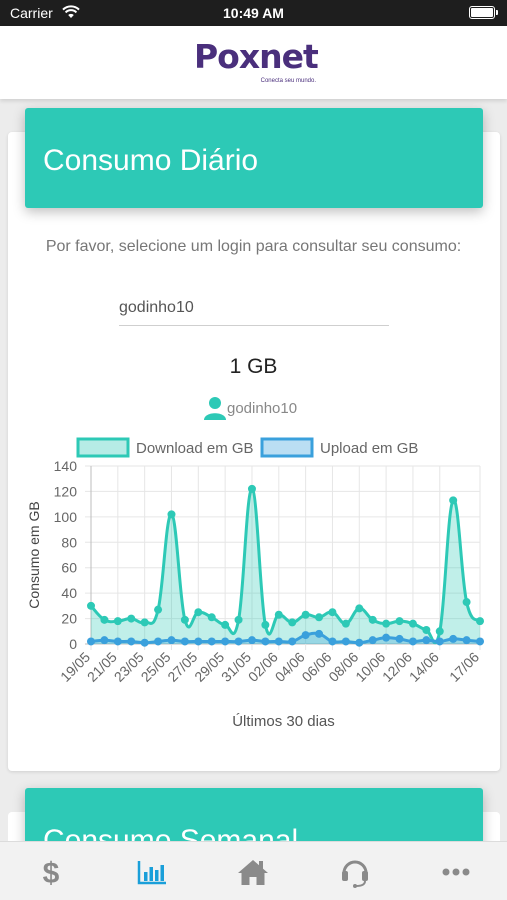 The height and width of the screenshot is (900, 507). What do you see at coordinates (182, 667) in the screenshot?
I see `x-tick-label: 27/05` at bounding box center [182, 667].